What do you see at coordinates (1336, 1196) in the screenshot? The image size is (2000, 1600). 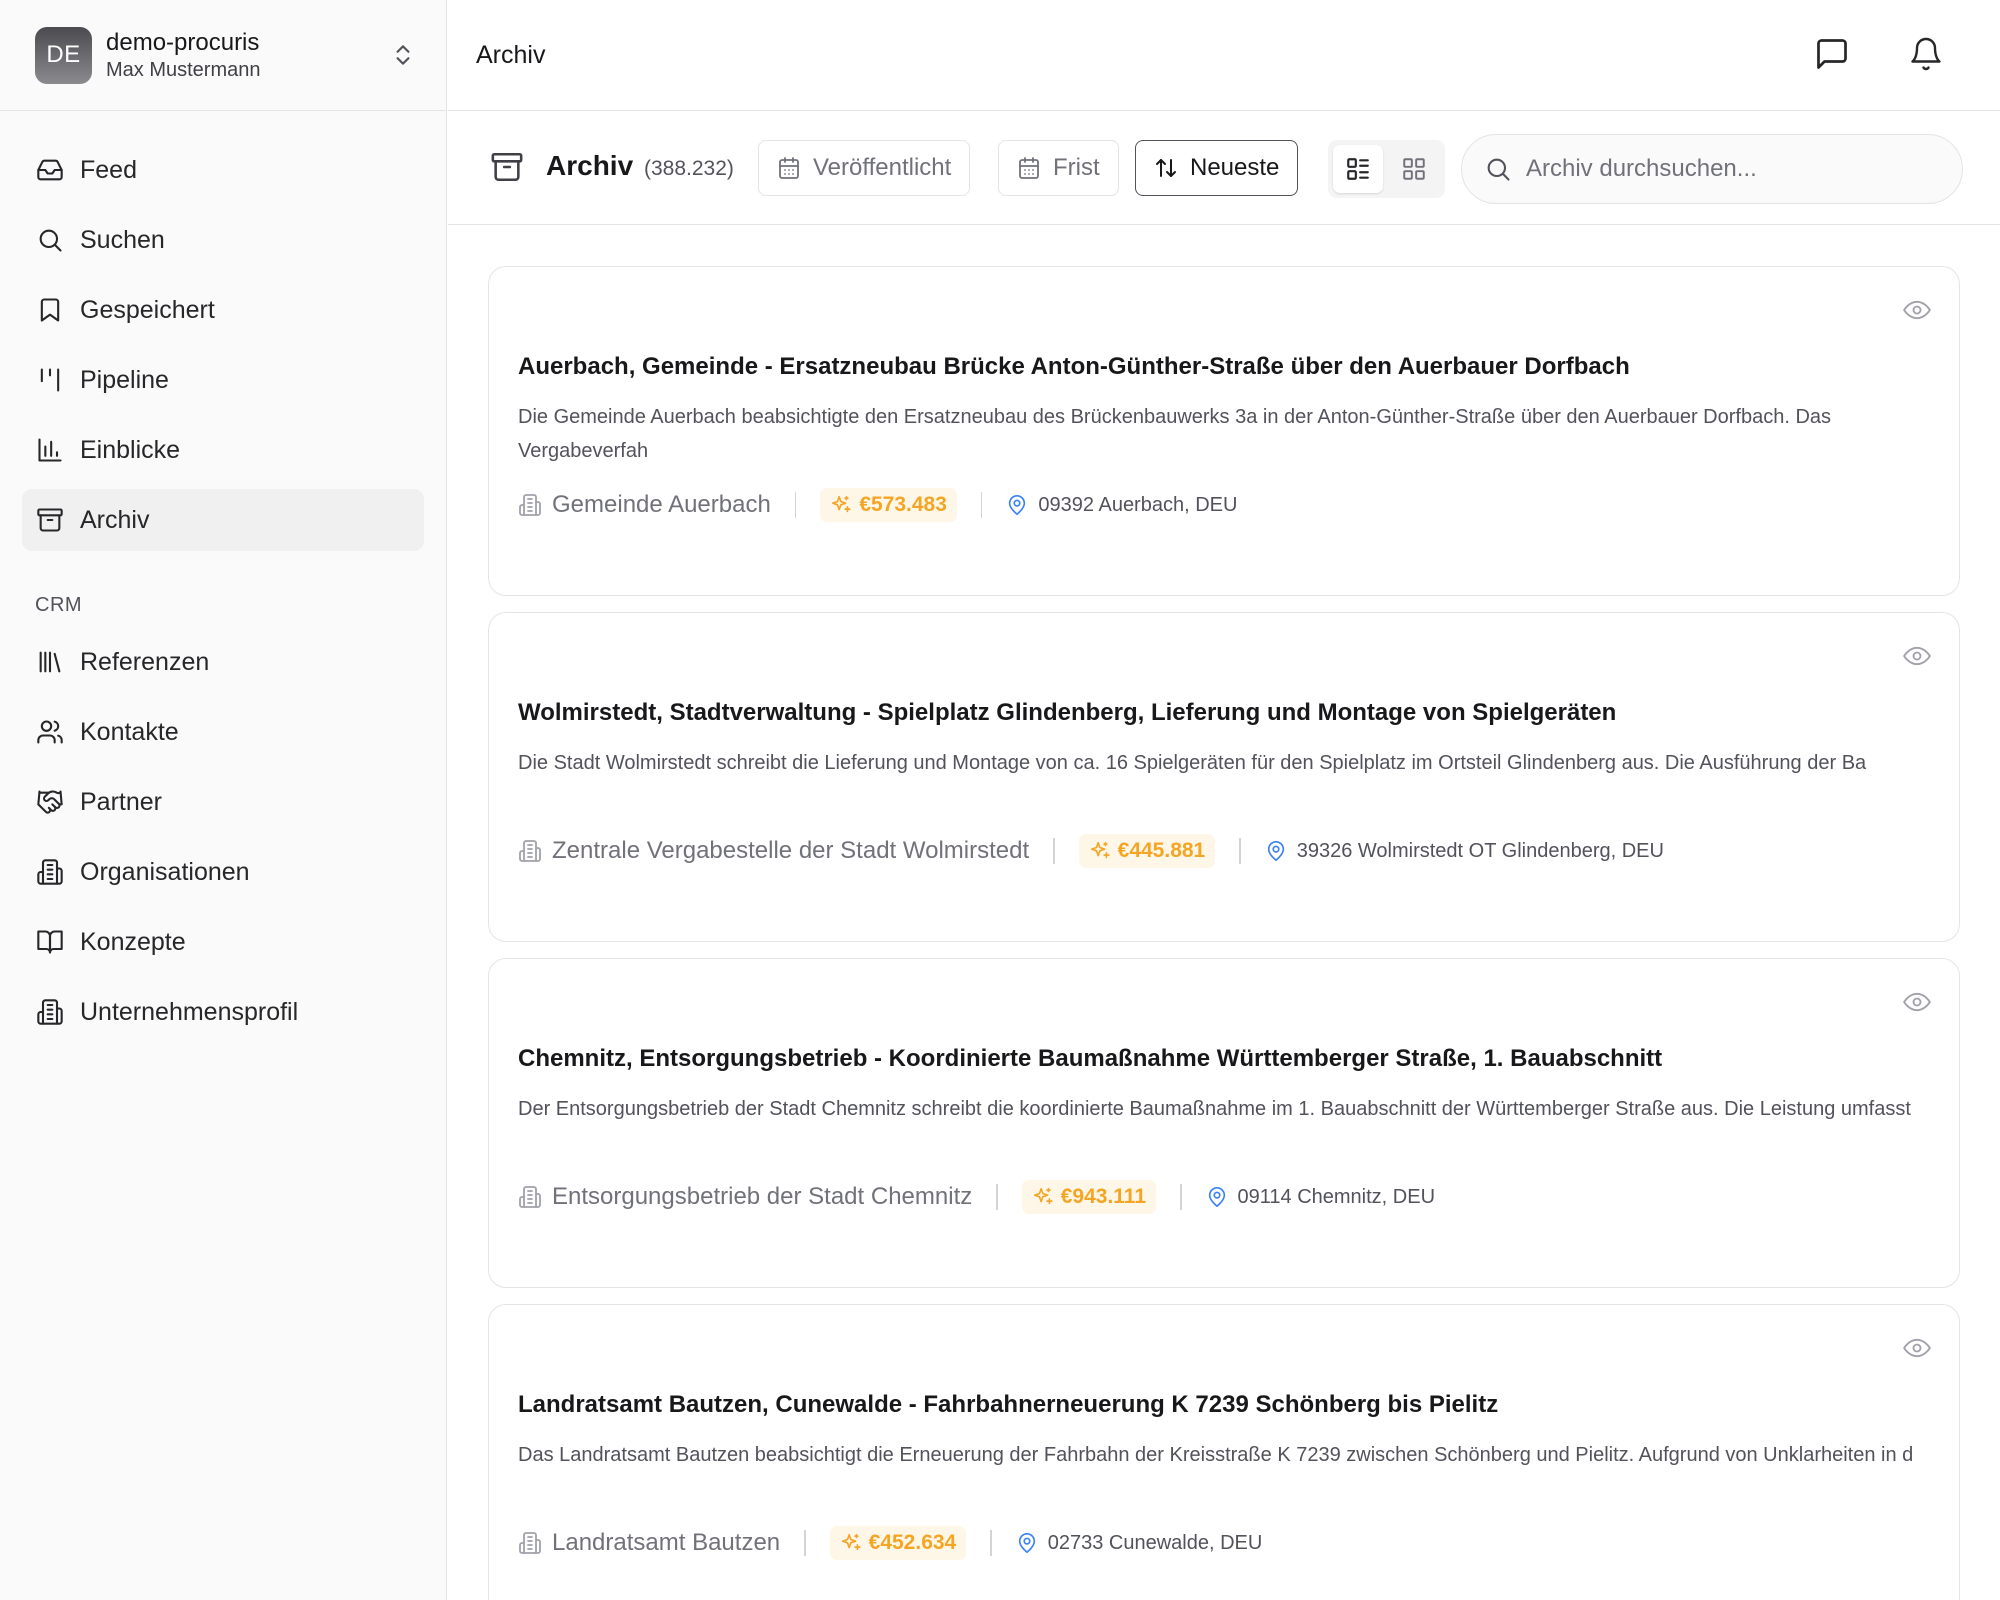 I see `location-text: 09114 Chemnitz, DEU` at bounding box center [1336, 1196].